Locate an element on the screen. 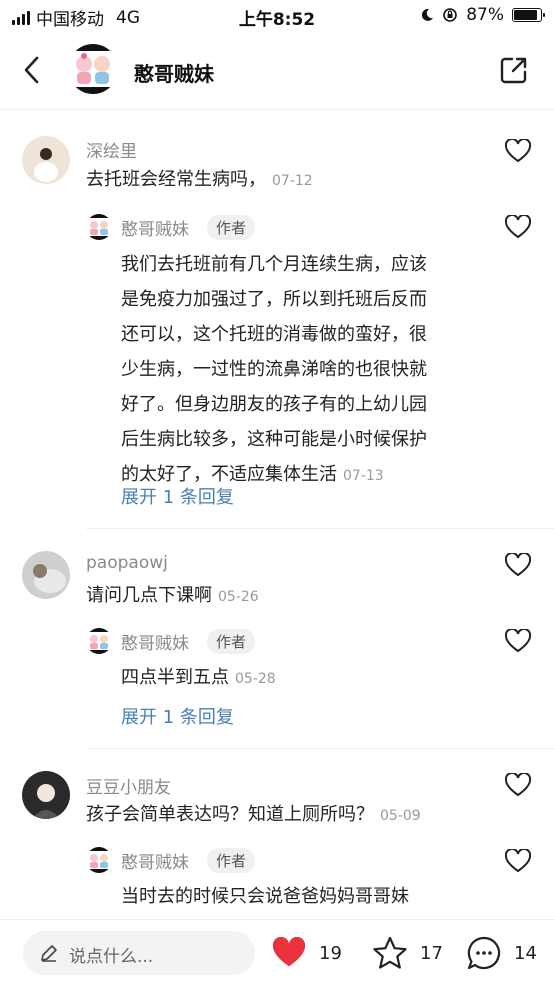  battery-icon is located at coordinates (528, 15).